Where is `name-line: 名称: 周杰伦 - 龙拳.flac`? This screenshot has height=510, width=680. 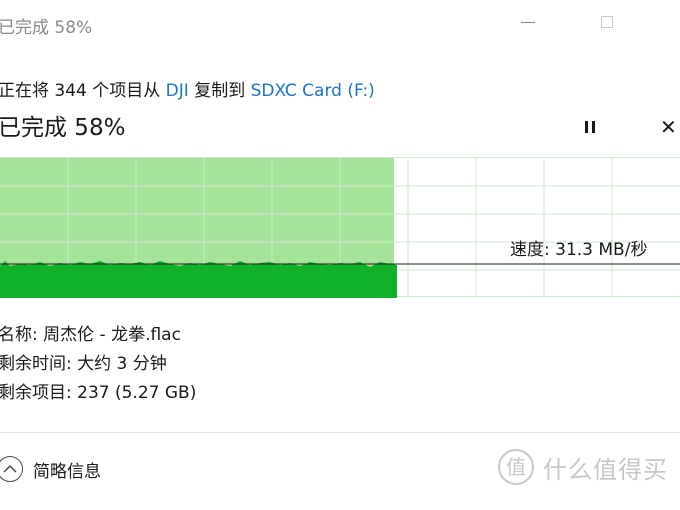 name-line: 名称: 周杰伦 - 龙拳.flac is located at coordinates (90, 335).